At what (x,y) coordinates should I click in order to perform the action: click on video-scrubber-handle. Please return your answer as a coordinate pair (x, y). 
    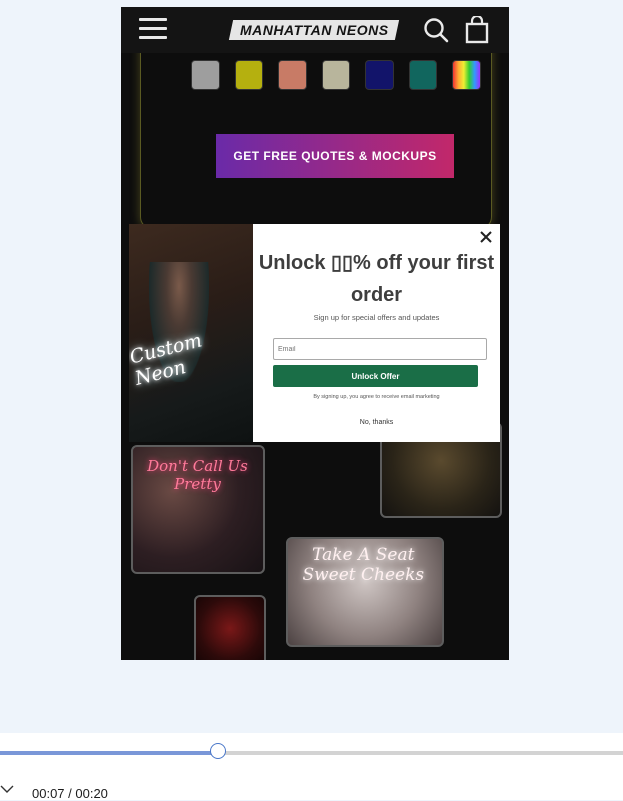
    Looking at the image, I should click on (218, 751).